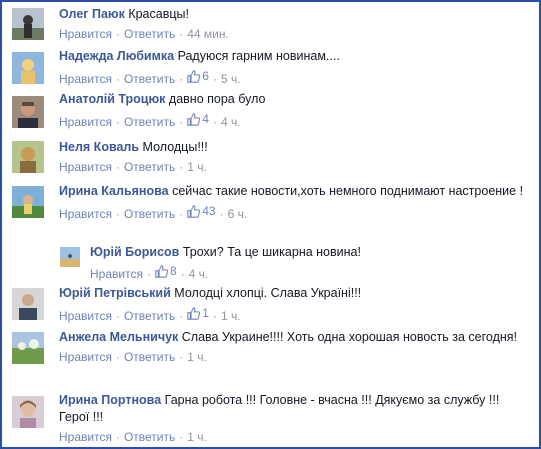 The width and height of the screenshot is (541, 449). Describe the element at coordinates (238, 214) in the screenshot. I see `comment-time: 6 ч.` at that location.